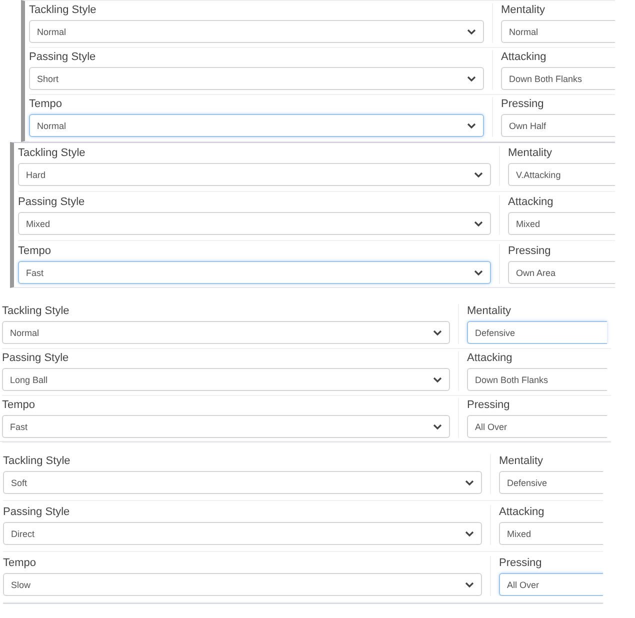 This screenshot has height=618, width=635. Describe the element at coordinates (254, 174) in the screenshot. I see `dropdown-select: Hard` at that location.